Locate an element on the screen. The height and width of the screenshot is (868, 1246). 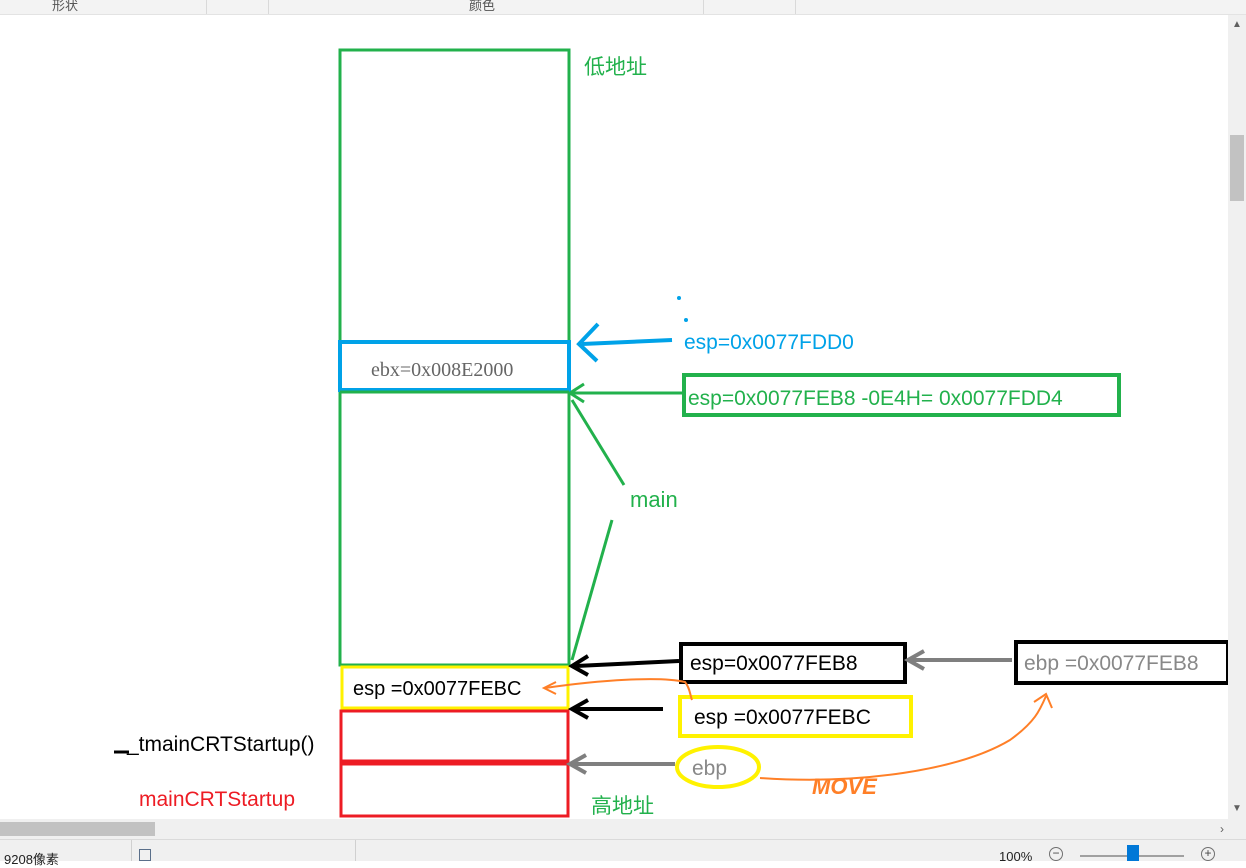
esp-calc-text: esp=0x0077FEB8 -0E4H= 0x0077FDD4 is located at coordinates (875, 398).